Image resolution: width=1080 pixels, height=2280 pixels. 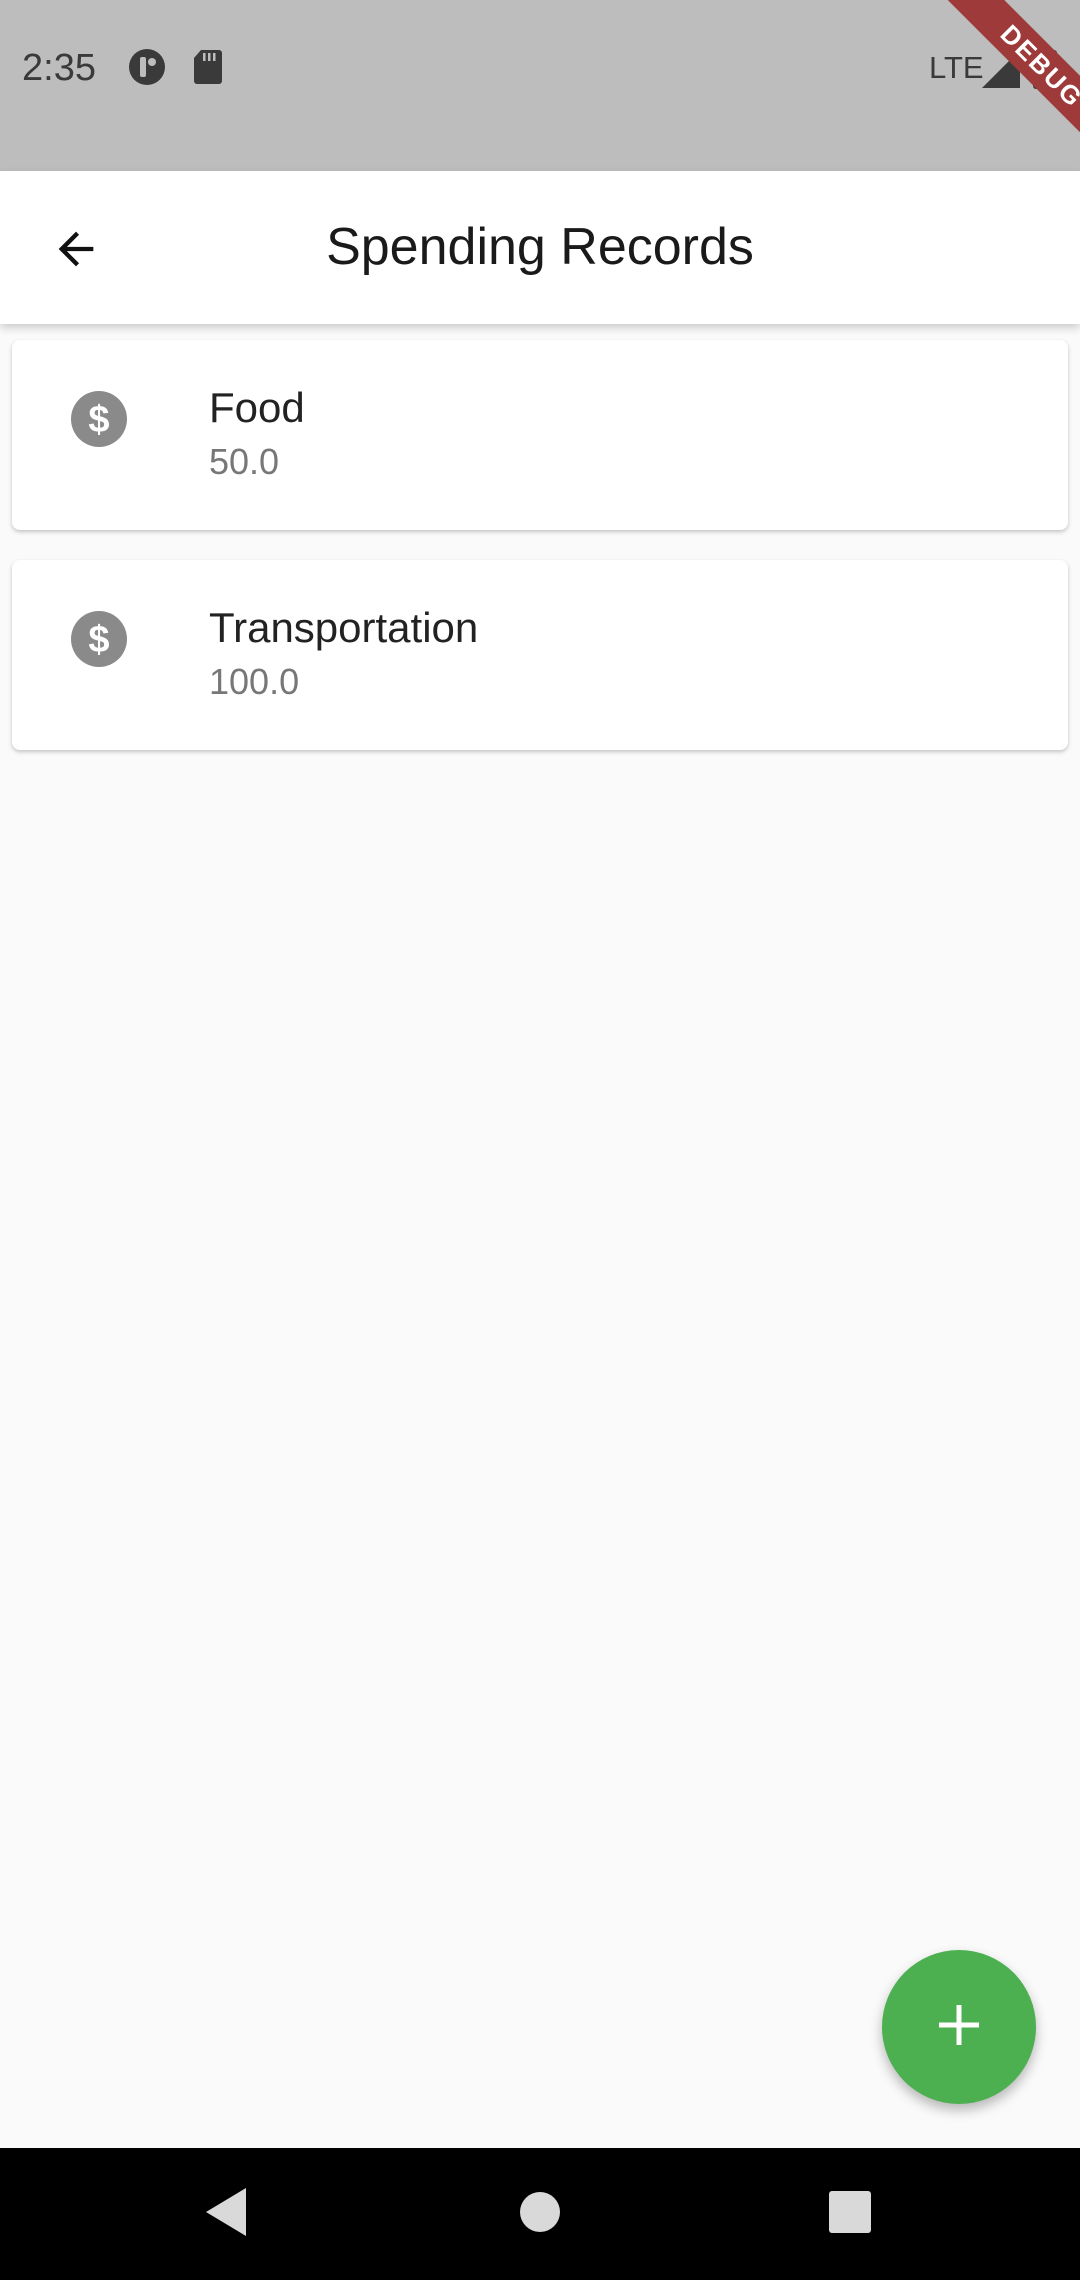 I want to click on status-bar: 2:35 LTE DEBUG, so click(x=540, y=85).